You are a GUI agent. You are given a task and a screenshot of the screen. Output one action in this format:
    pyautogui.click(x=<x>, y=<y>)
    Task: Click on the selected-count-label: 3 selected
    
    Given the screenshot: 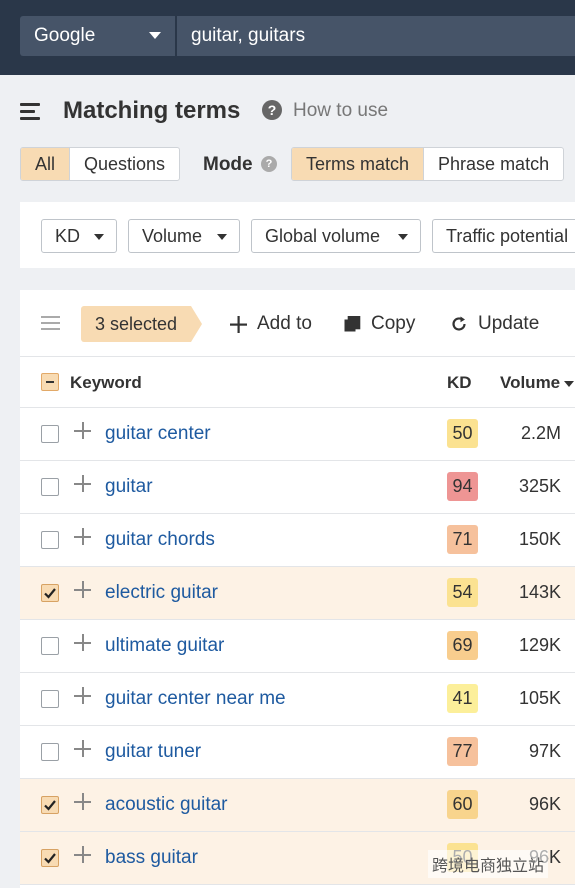 What is the action you would take?
    pyautogui.click(x=136, y=323)
    